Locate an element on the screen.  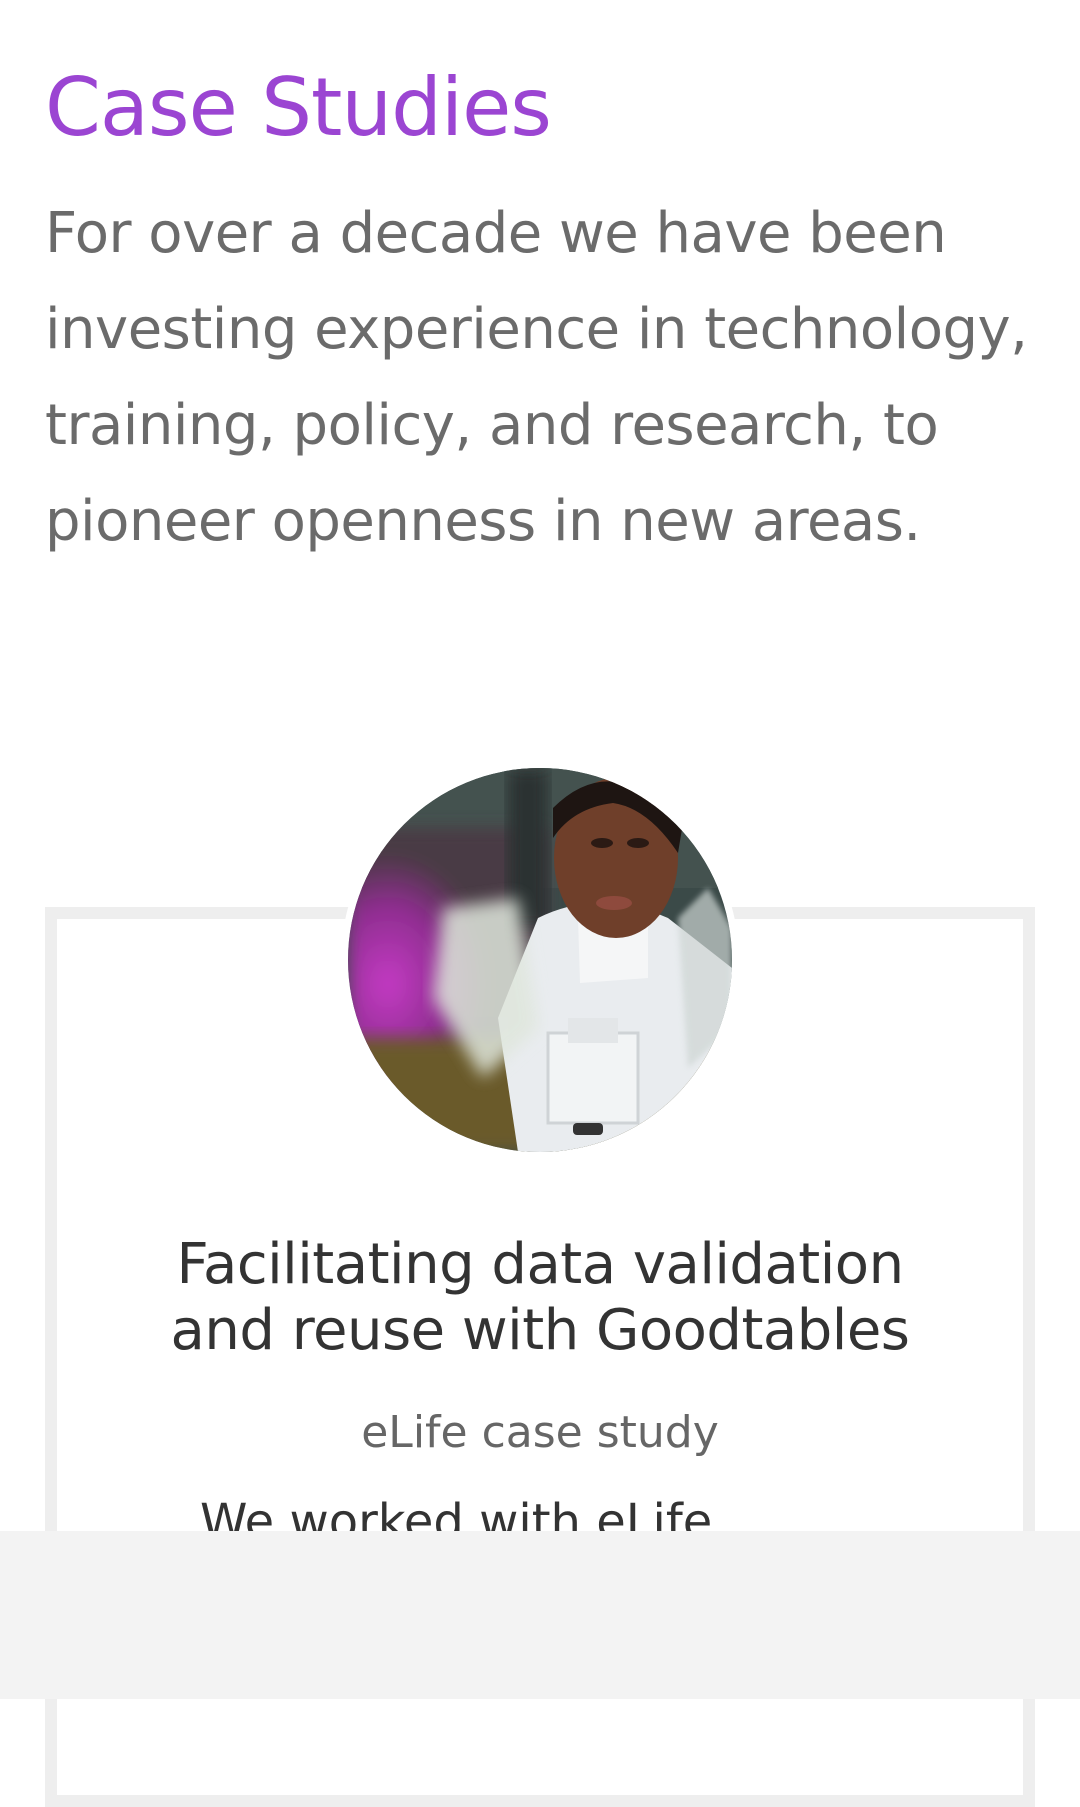
bottom-bar is located at coordinates (540, 1615).